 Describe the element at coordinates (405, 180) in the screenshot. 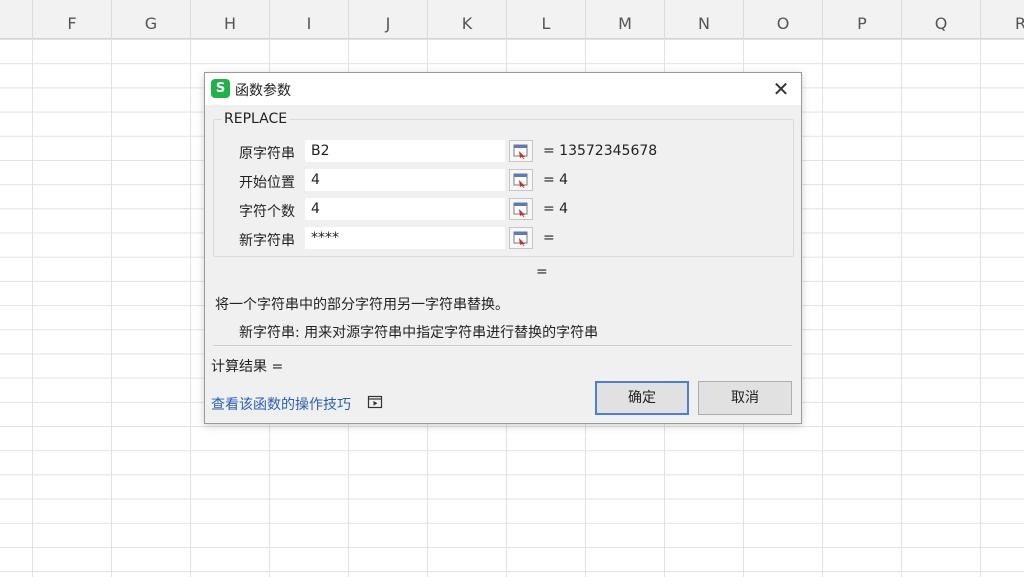

I see `param-input-start-num: 4` at that location.